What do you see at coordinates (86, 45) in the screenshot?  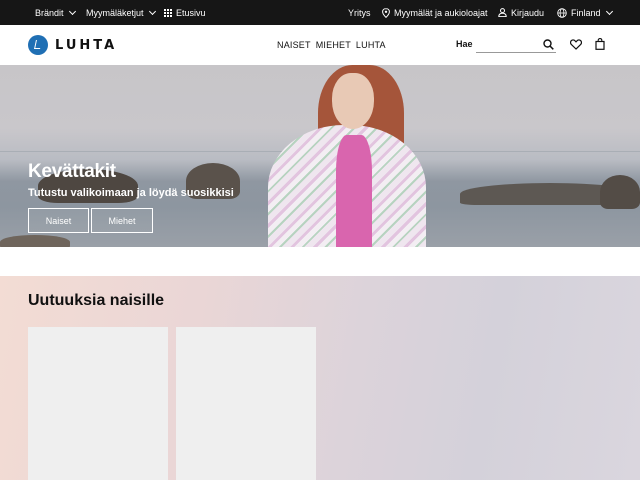 I see `logo-text: LUHTA` at bounding box center [86, 45].